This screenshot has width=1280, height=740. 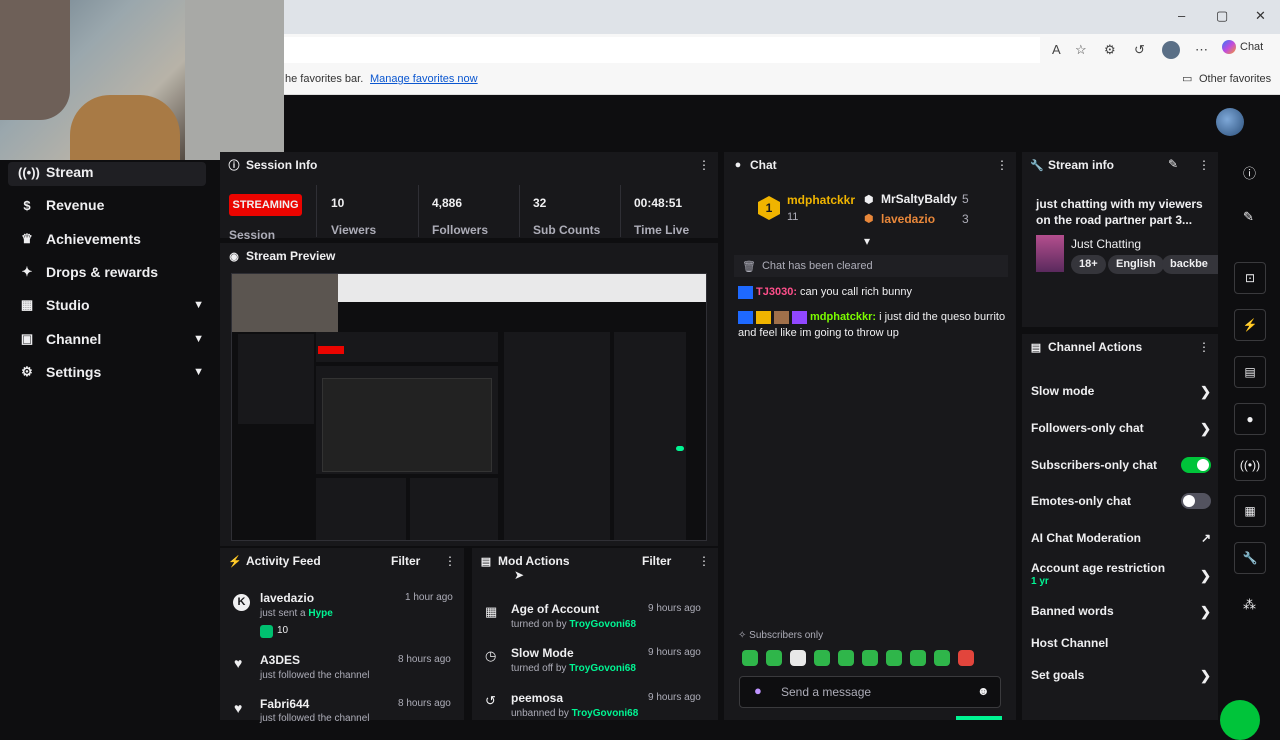 What do you see at coordinates (1201, 50) in the screenshot?
I see `more-icon: ⋯` at bounding box center [1201, 50].